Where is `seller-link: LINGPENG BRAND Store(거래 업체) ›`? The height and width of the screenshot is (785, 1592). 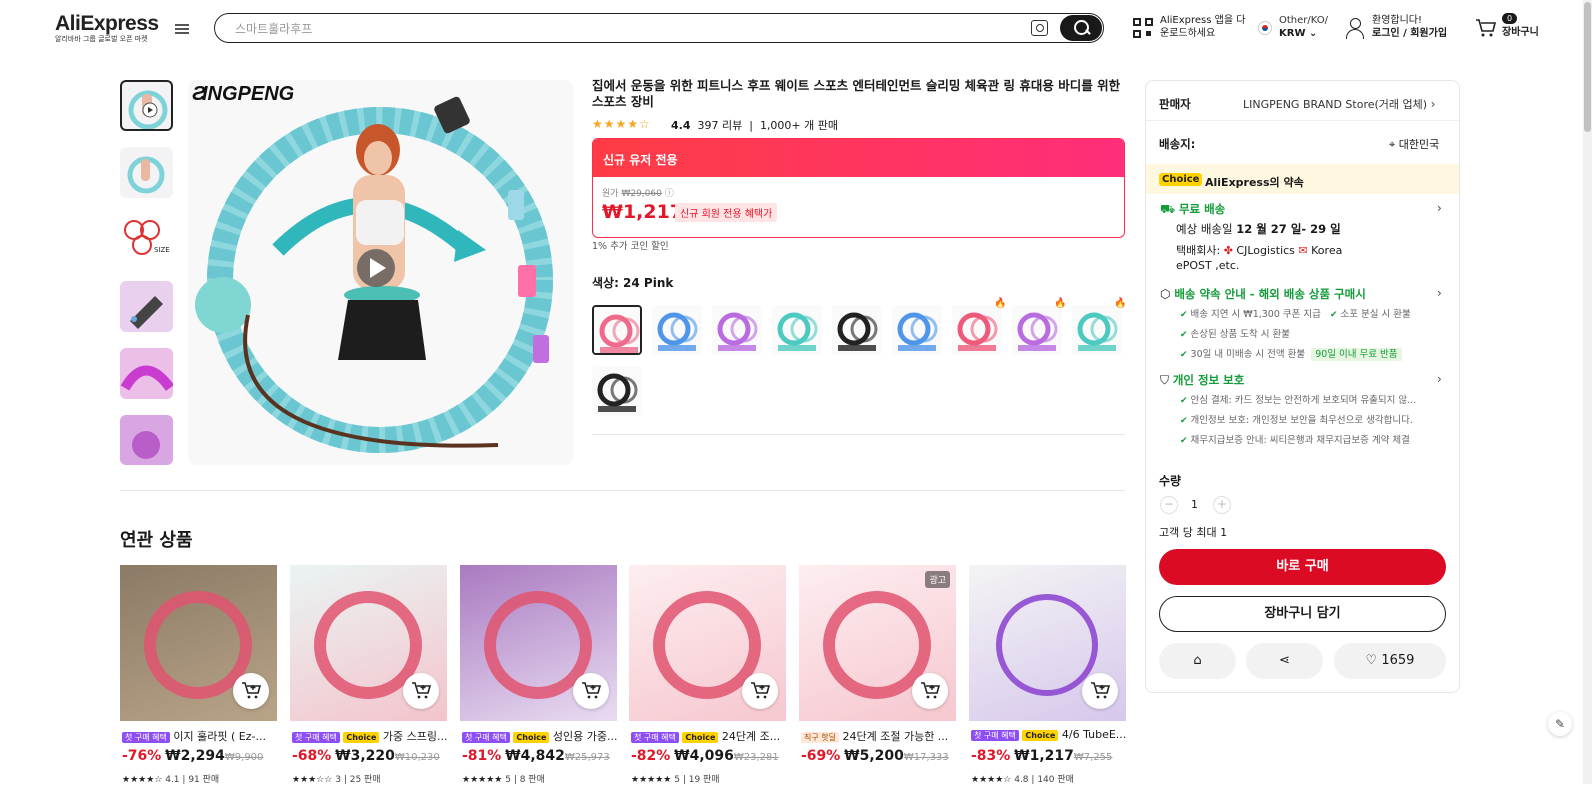
seller-link: LINGPENG BRAND Store(거래 업체) › is located at coordinates (1339, 104).